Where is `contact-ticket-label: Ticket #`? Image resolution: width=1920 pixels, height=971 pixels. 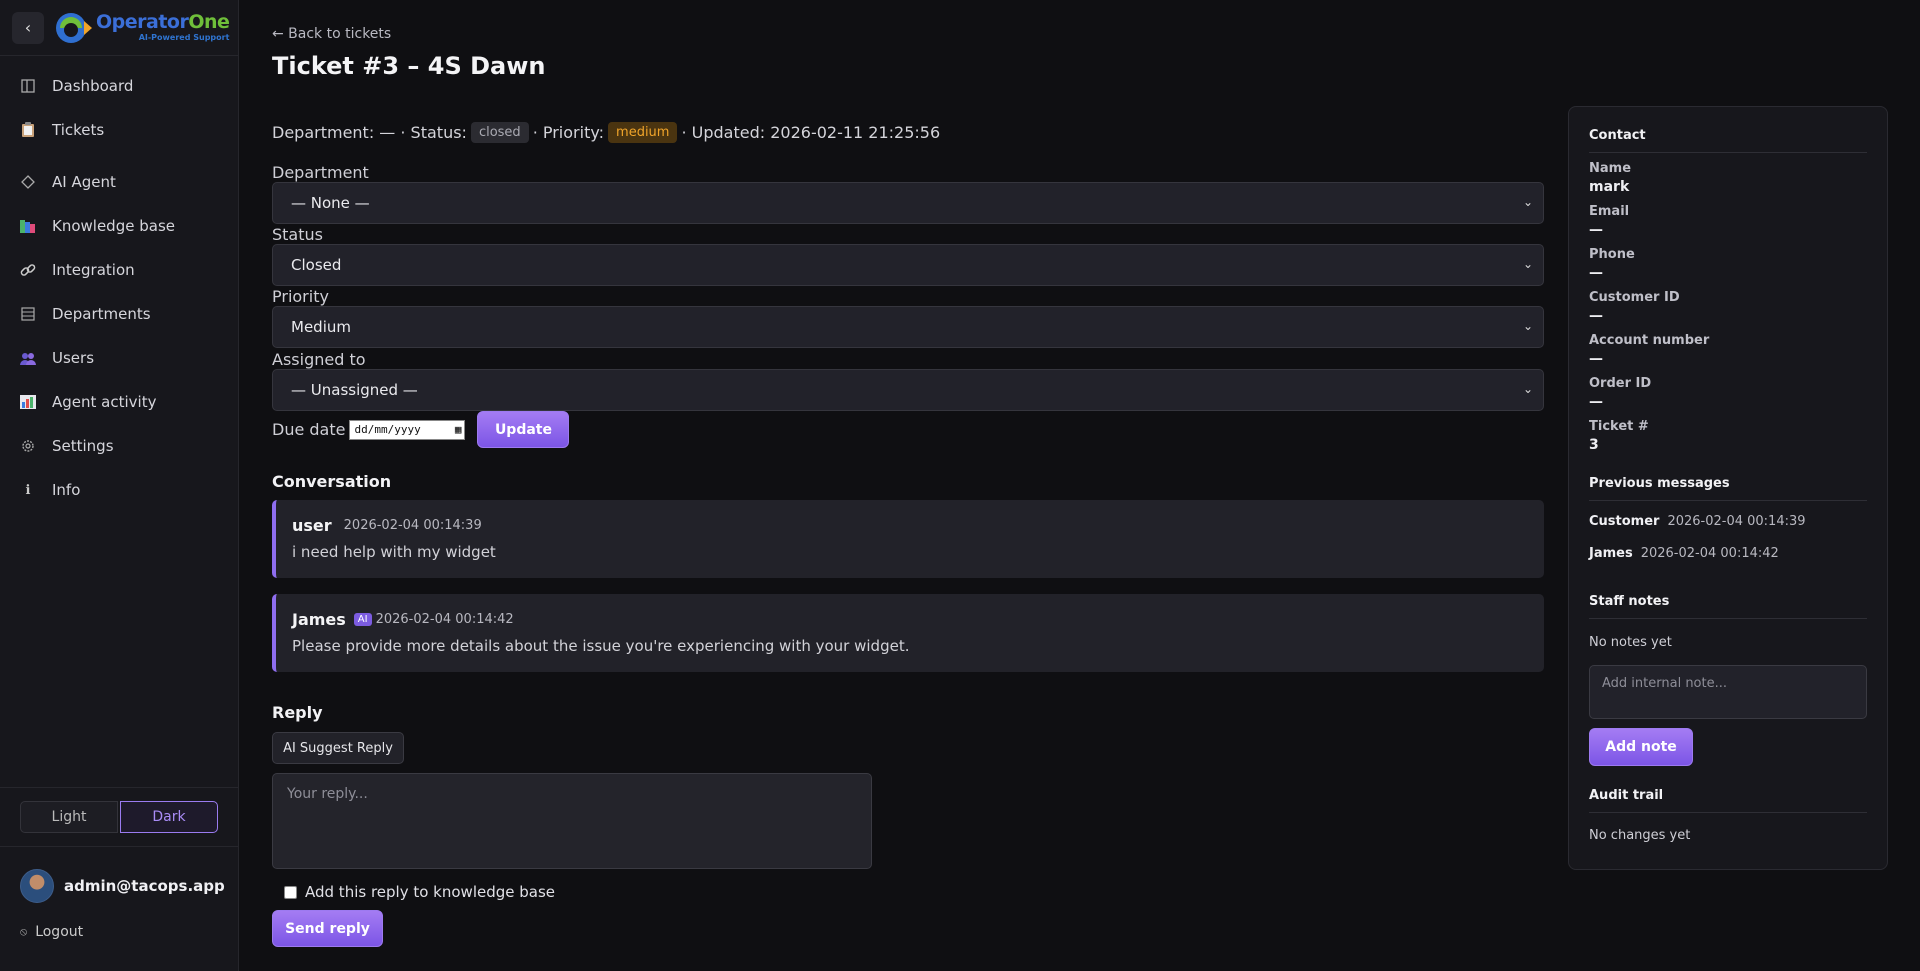
contact-ticket-label: Ticket # is located at coordinates (1619, 426).